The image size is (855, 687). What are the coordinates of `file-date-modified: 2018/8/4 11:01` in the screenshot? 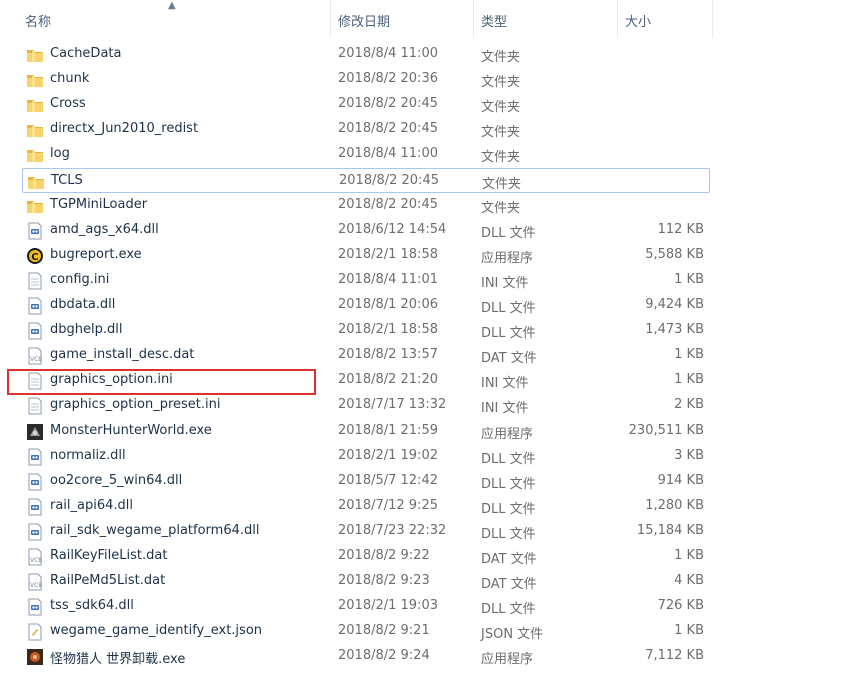 It's located at (388, 279).